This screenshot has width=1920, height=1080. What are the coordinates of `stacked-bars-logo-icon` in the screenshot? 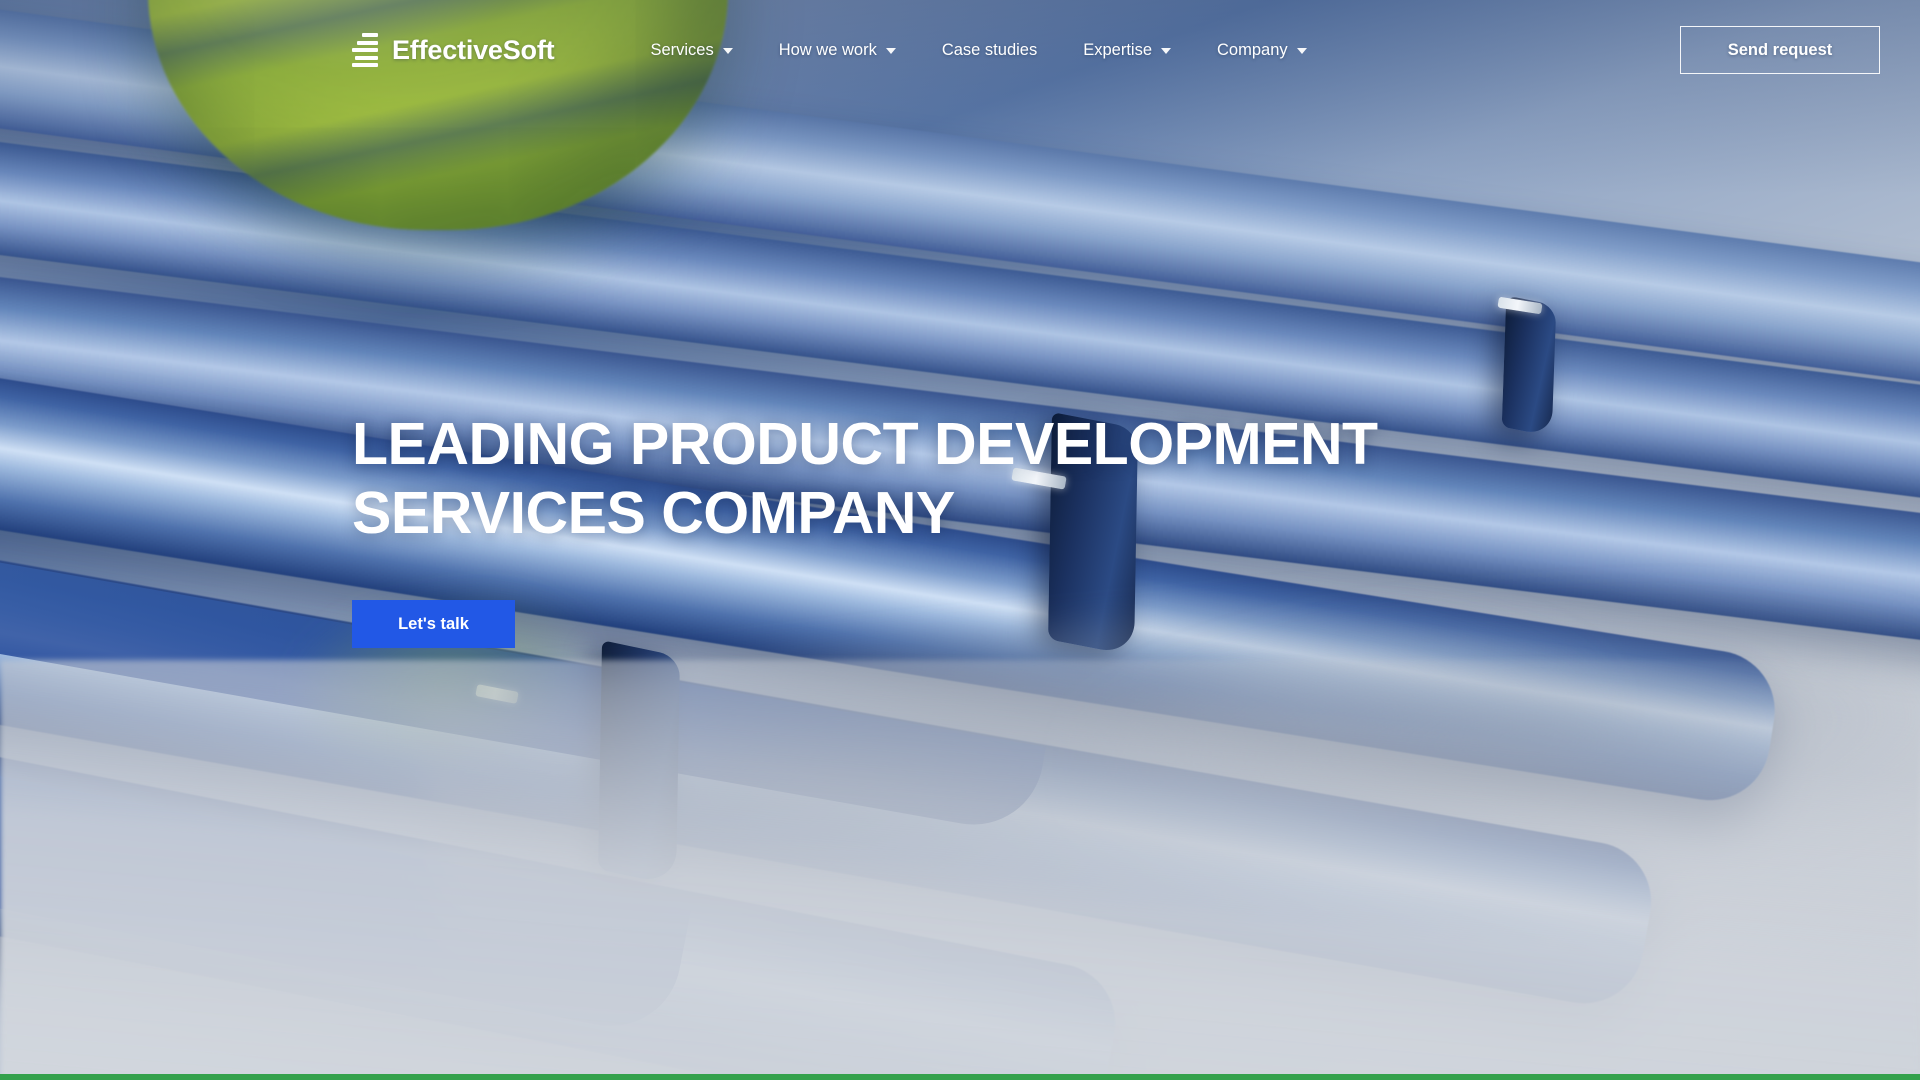 It's located at (365, 50).